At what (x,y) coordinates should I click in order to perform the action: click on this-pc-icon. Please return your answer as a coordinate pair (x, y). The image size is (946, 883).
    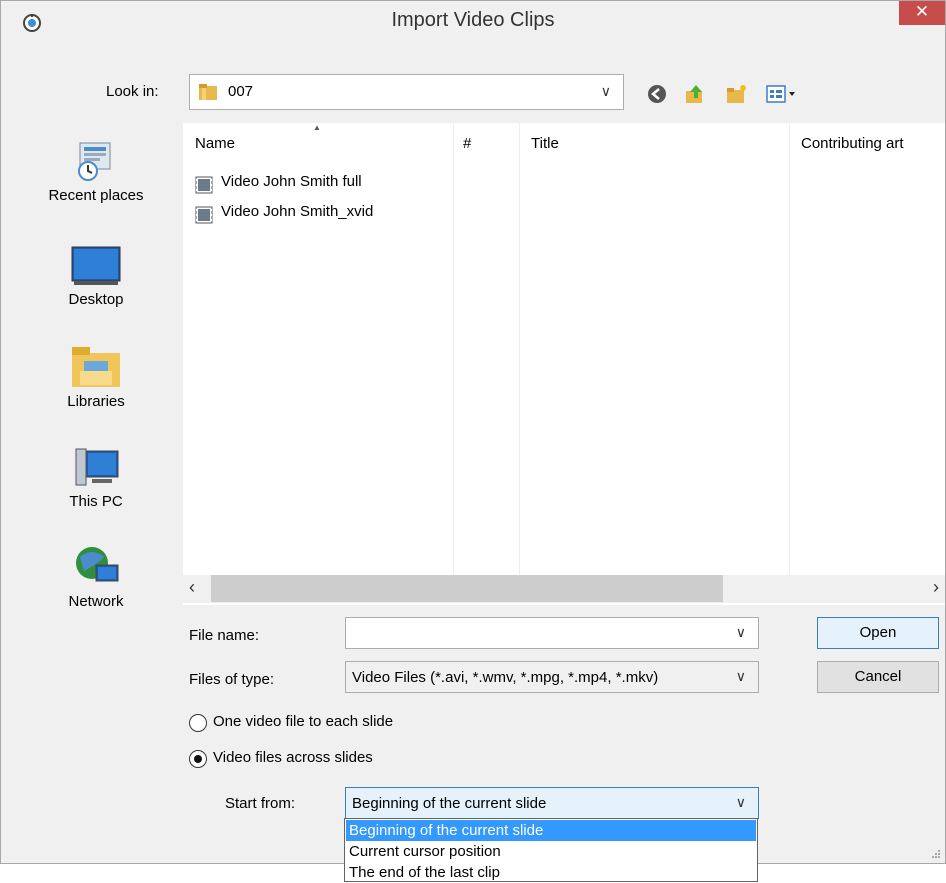
    Looking at the image, I should click on (97, 467).